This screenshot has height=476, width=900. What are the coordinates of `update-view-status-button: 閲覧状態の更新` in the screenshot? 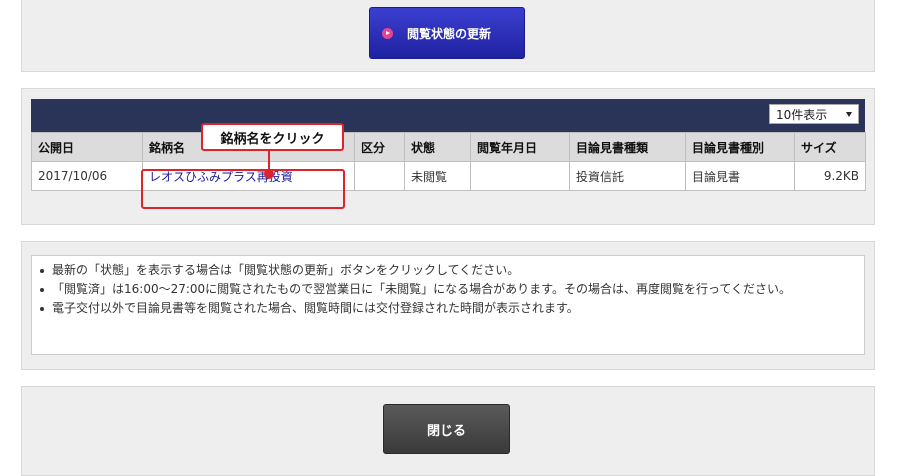 It's located at (447, 33).